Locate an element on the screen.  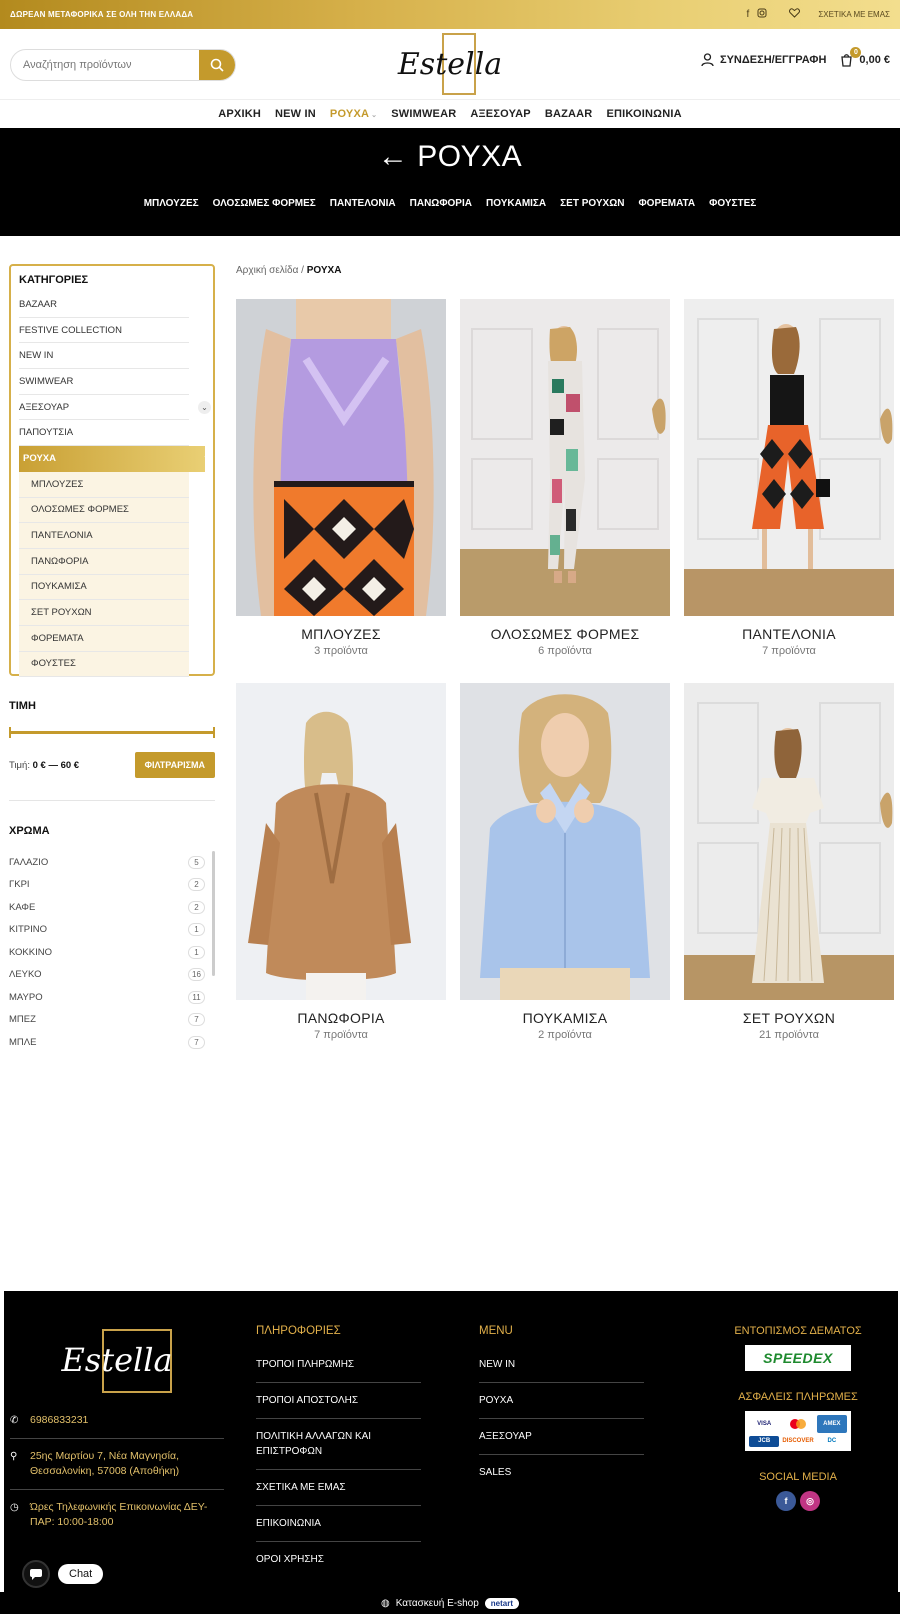
hero-subcat-trousers: ΠΑΝΤΕΛΟΝΙΑ is located at coordinates (363, 203).